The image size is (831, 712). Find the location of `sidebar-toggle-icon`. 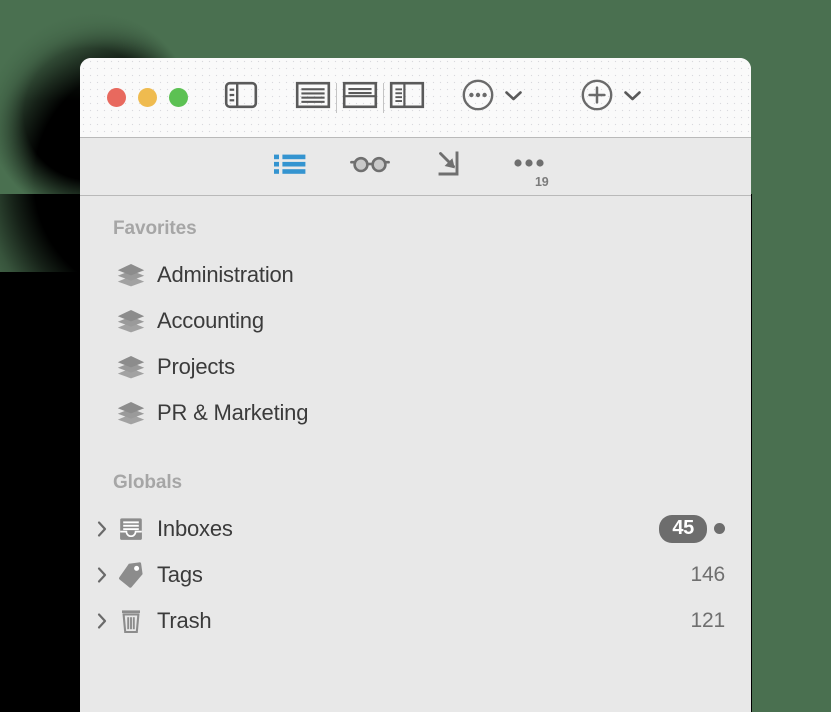

sidebar-toggle-icon is located at coordinates (241, 97).